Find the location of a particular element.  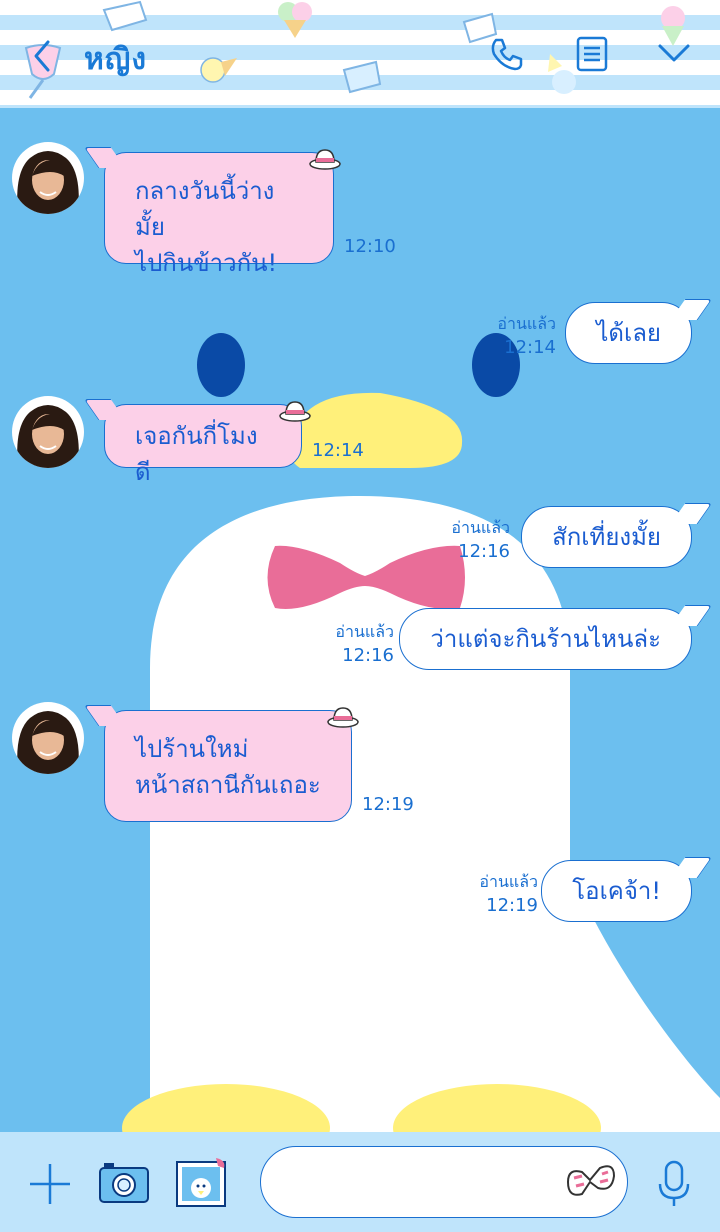

read-receipt: อ่านแล้ว 12:19 is located at coordinates (508, 894).